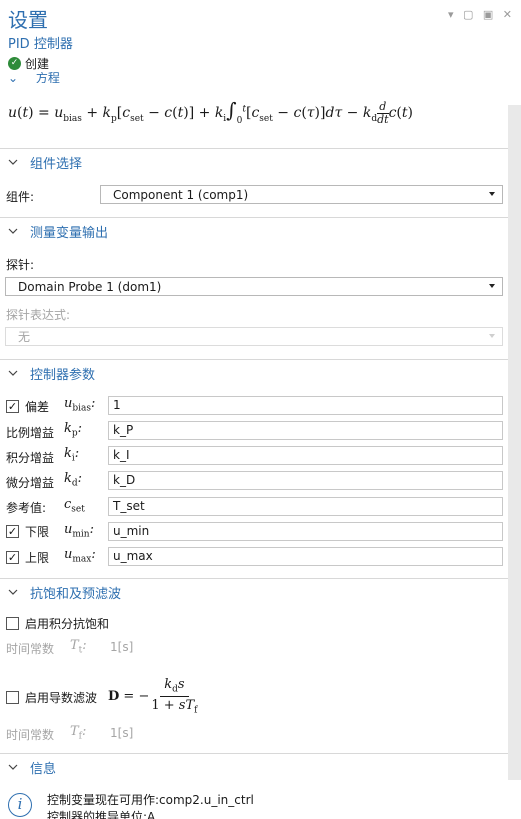 Image resolution: width=521 pixels, height=819 pixels. I want to click on param-label: 参考值:, so click(26, 508).